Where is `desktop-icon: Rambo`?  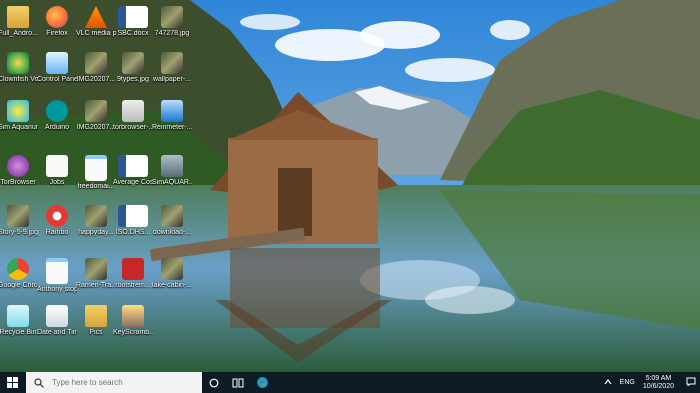 desktop-icon: Rambo is located at coordinates (57, 221).